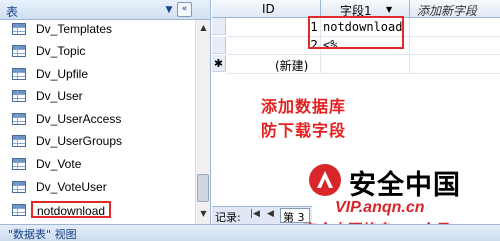 The height and width of the screenshot is (241, 500). Describe the element at coordinates (97, 74) in the screenshot. I see `table-item-dv-upfile: Dv_Upfile` at that location.